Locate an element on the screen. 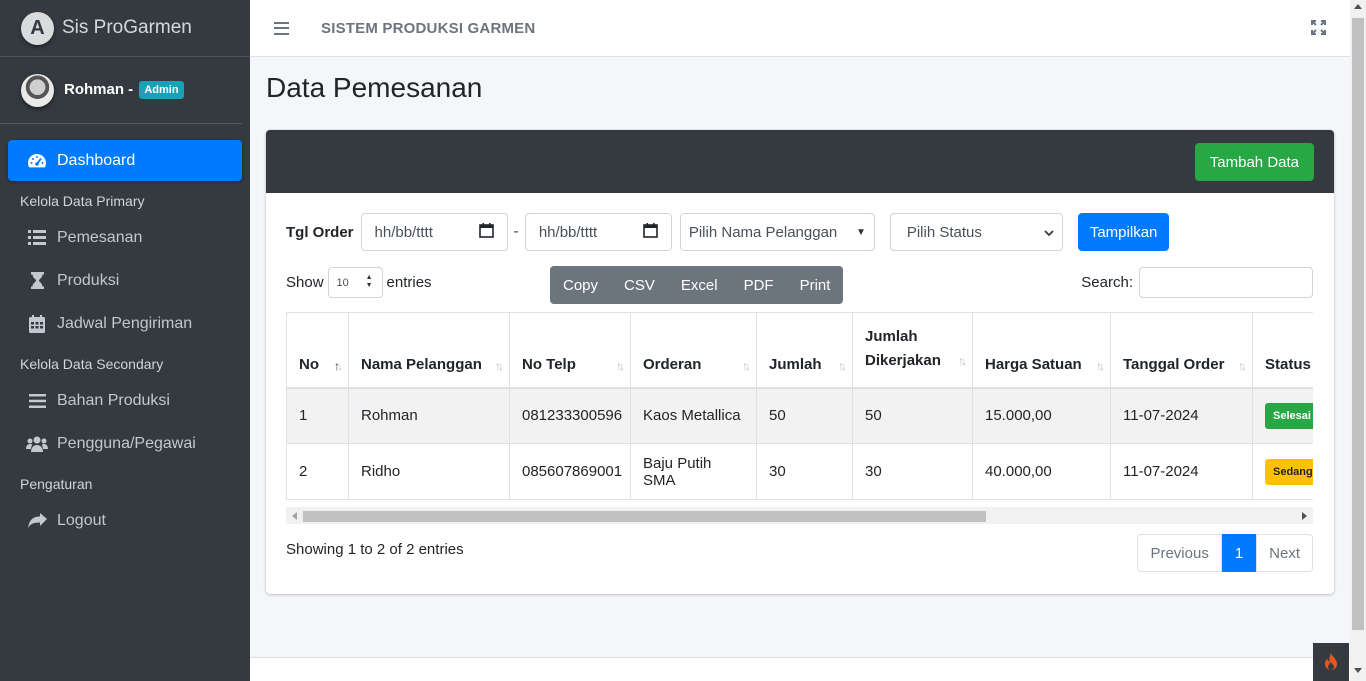  cell-harga: 15.000,00 is located at coordinates (1041, 415).